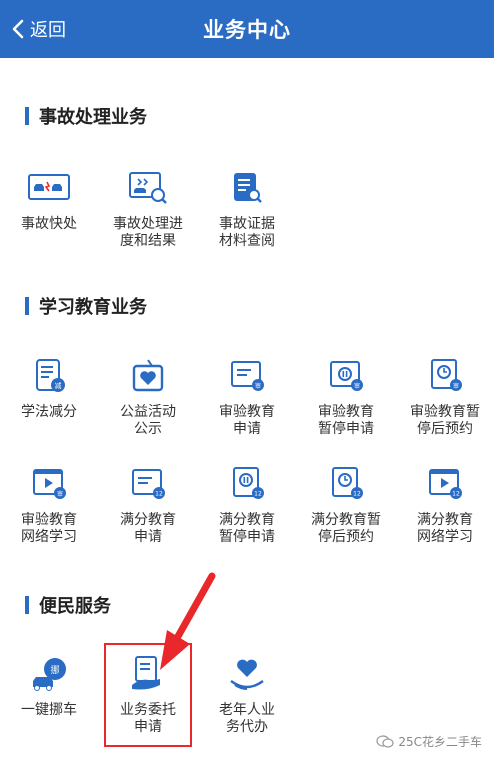 This screenshot has height=761, width=494. I want to click on watermark-text: 25C花乡二手车, so click(440, 742).